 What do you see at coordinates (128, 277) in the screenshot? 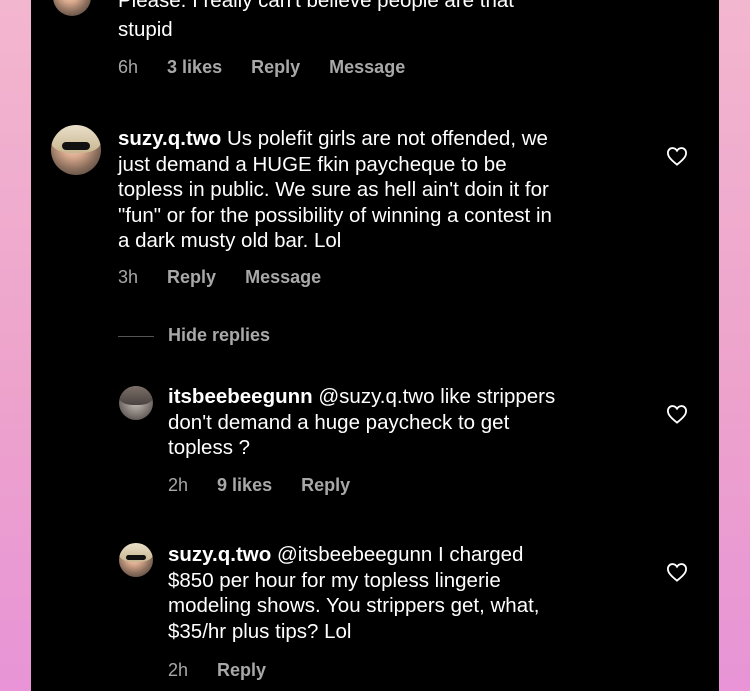
I see `comment-time: 3h` at bounding box center [128, 277].